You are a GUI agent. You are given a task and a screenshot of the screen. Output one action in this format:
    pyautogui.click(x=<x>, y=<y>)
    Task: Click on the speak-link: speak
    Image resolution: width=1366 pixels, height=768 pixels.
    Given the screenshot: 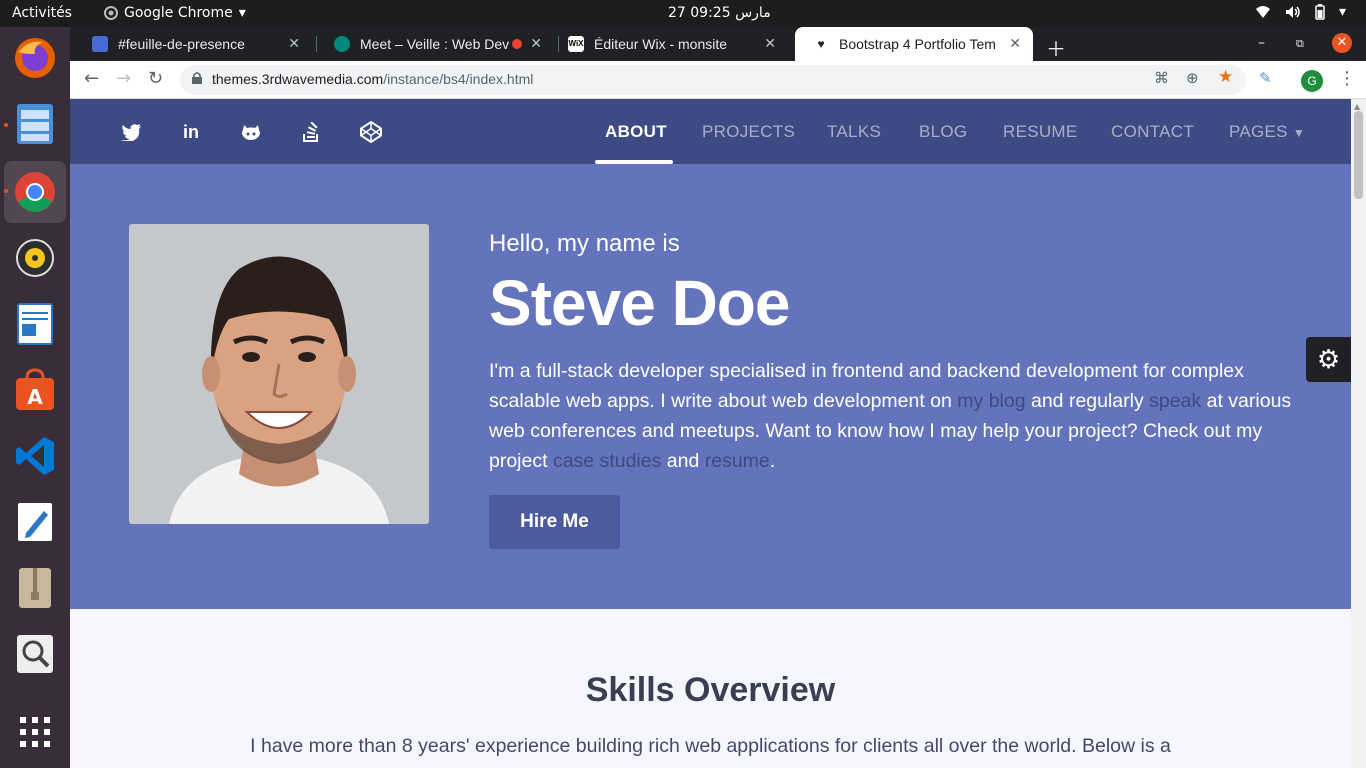 What is the action you would take?
    pyautogui.click(x=1175, y=401)
    